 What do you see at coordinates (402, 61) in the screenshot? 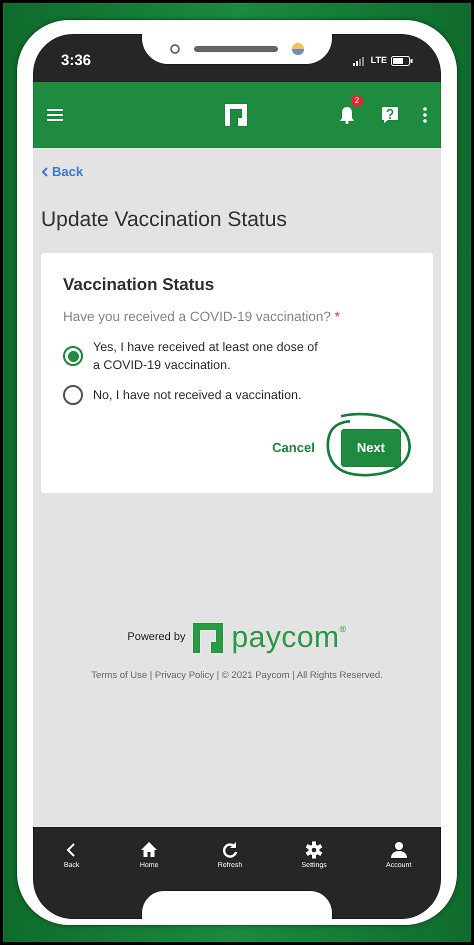
I see `battery-icon` at bounding box center [402, 61].